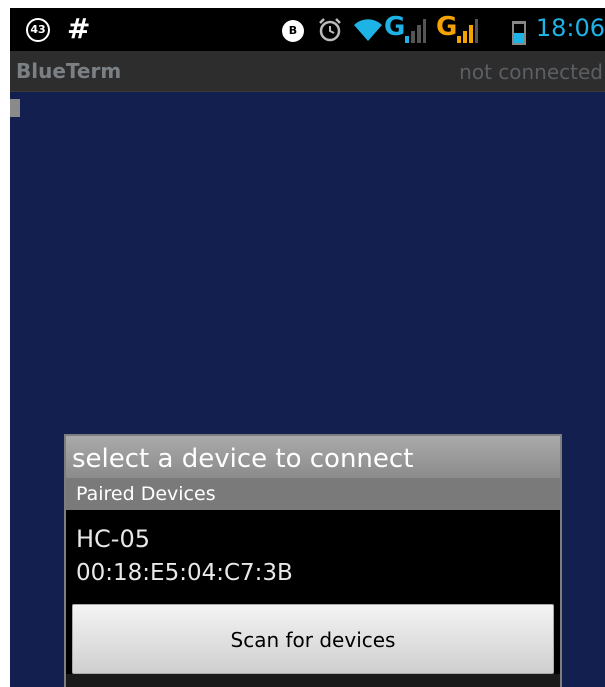 The height and width of the screenshot is (687, 605). Describe the element at coordinates (69, 71) in the screenshot. I see `app-title: BlueTerm` at that location.